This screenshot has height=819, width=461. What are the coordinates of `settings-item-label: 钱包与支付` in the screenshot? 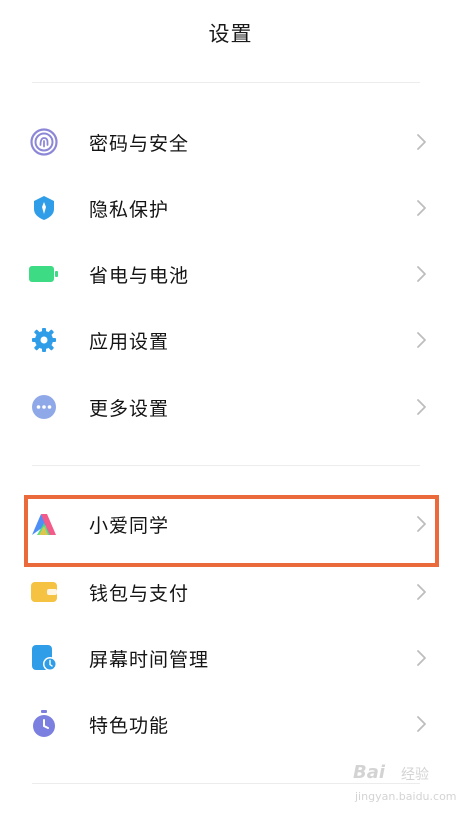 It's located at (139, 593).